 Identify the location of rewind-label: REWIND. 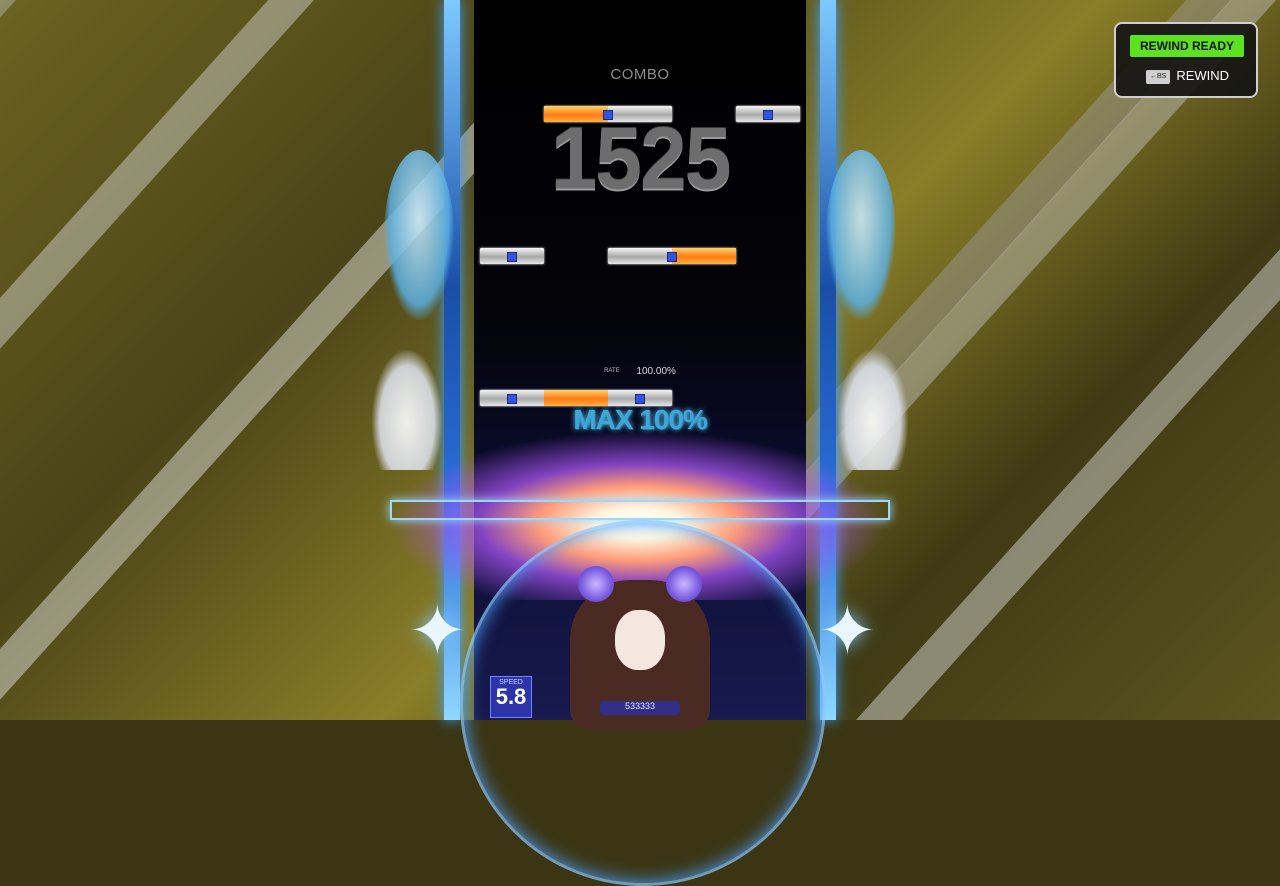
(1203, 75).